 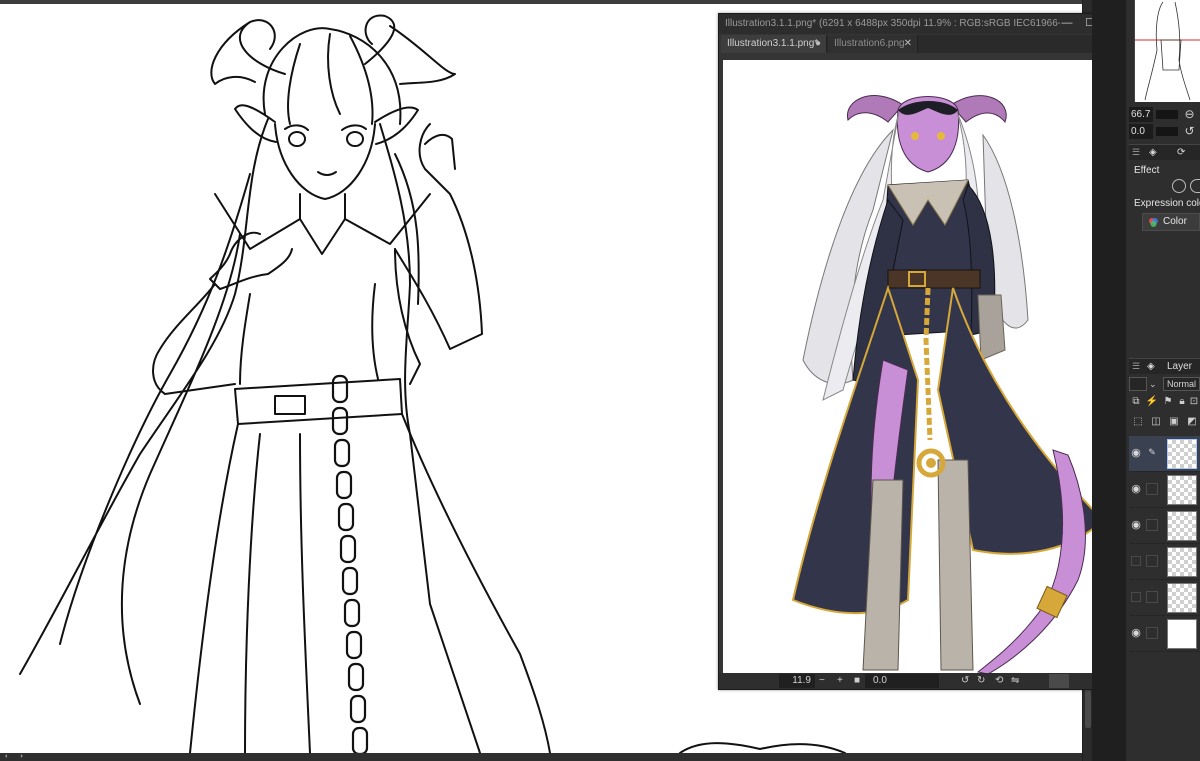 I want to click on effect-label: Effect, so click(x=1147, y=170).